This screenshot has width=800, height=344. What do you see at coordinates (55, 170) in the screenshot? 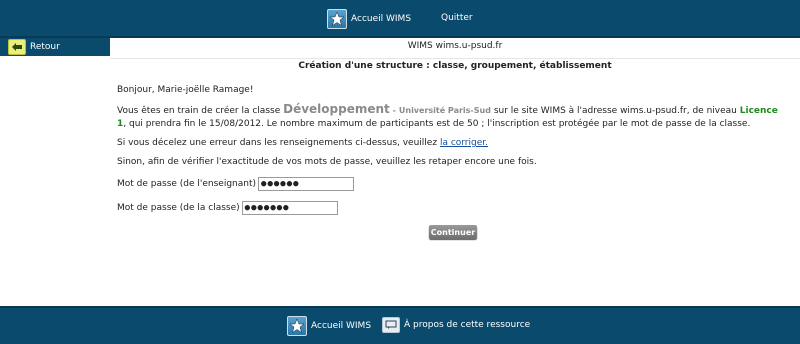
I see `left-sidebar: Retour` at bounding box center [55, 170].